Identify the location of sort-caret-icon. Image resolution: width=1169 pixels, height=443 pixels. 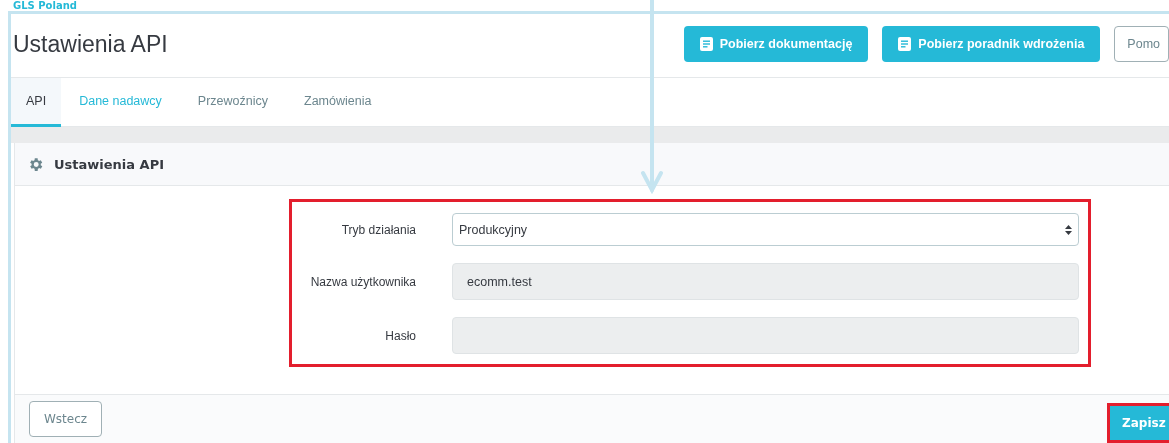
(1068, 229).